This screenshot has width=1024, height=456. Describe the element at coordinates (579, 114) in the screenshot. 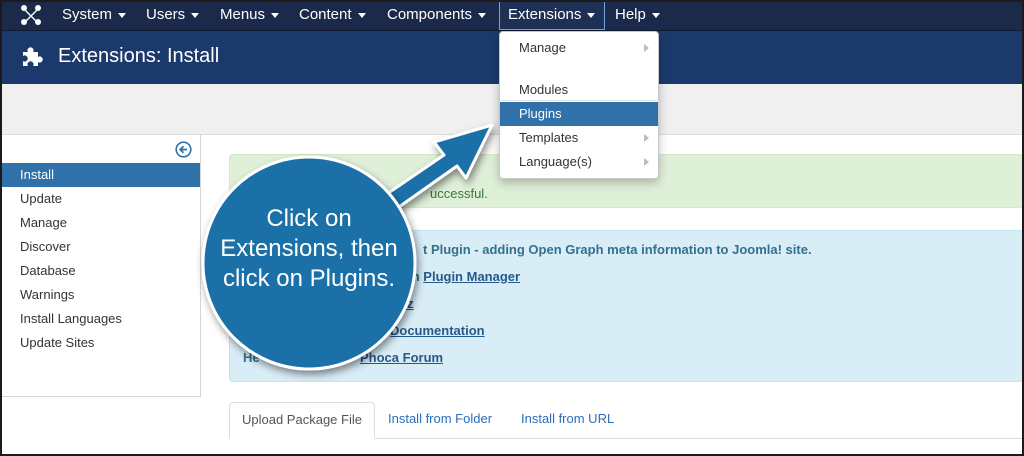

I see `menu-item-plugins: Plugins` at that location.